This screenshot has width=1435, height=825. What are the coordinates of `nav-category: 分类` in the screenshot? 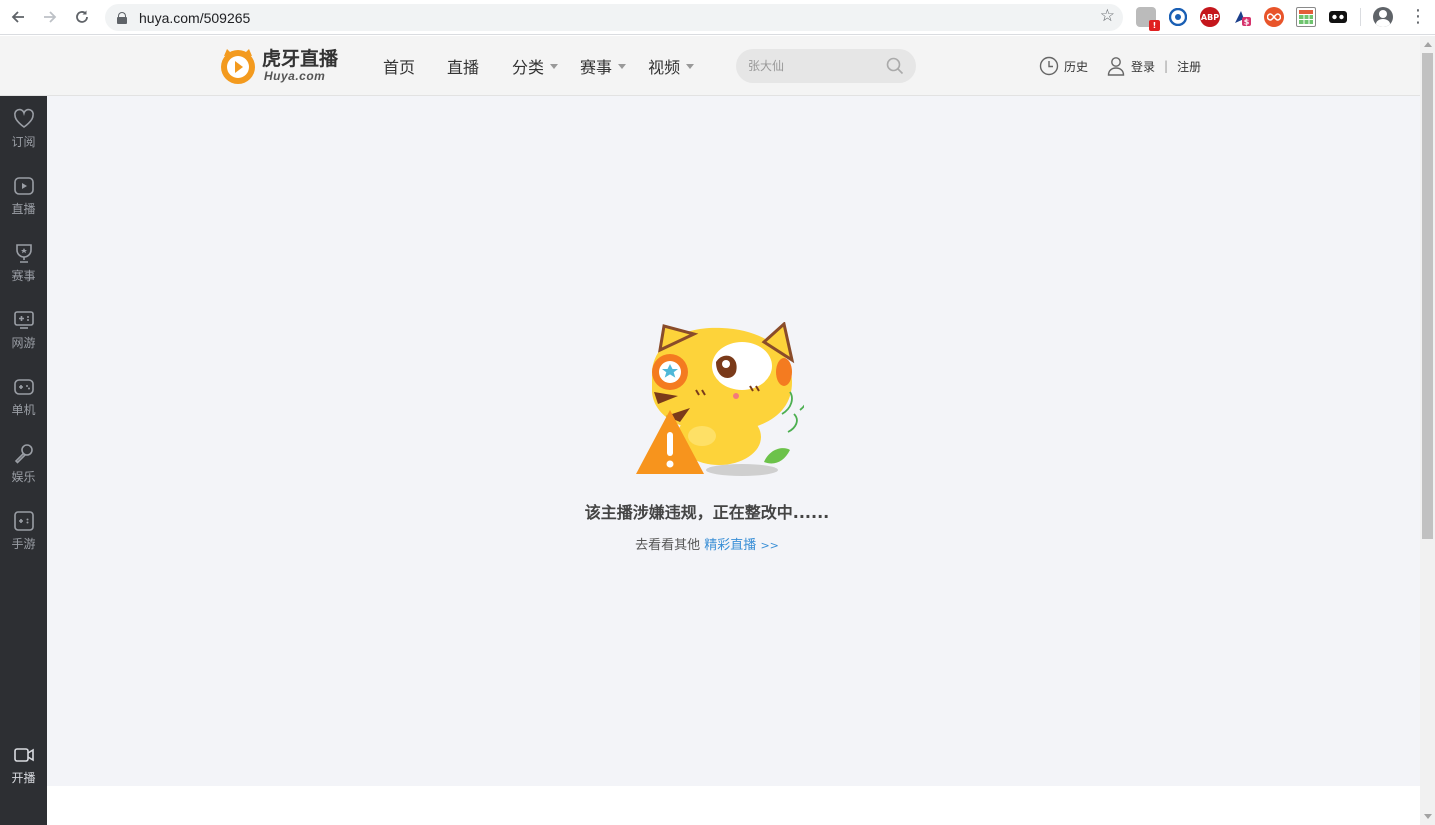 It's located at (535, 66).